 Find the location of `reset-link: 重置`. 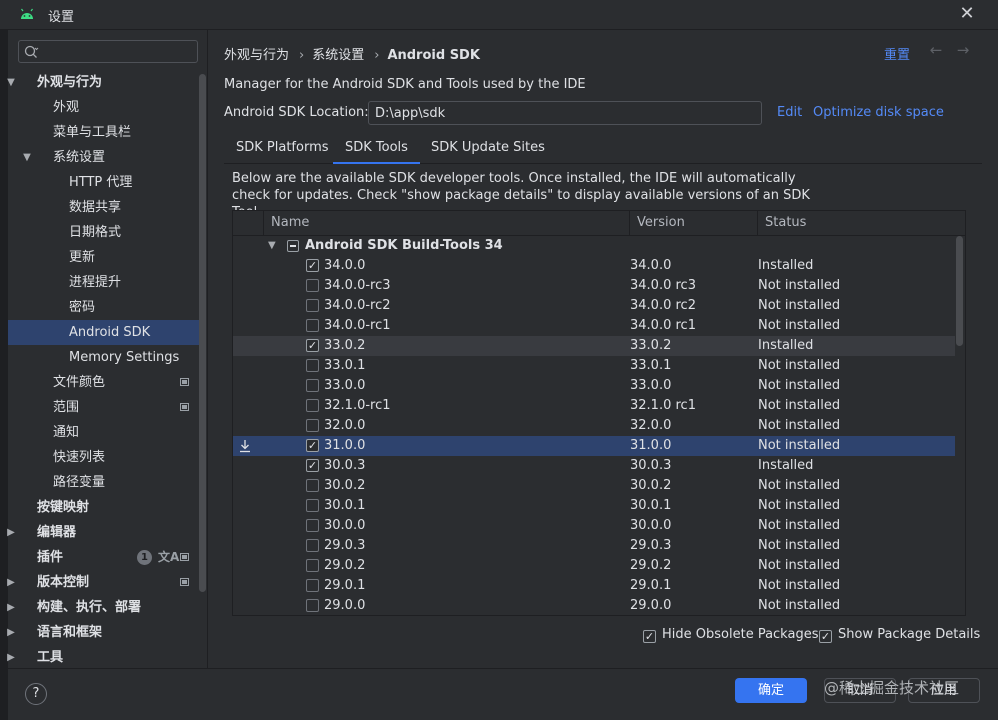

reset-link: 重置 is located at coordinates (897, 53).